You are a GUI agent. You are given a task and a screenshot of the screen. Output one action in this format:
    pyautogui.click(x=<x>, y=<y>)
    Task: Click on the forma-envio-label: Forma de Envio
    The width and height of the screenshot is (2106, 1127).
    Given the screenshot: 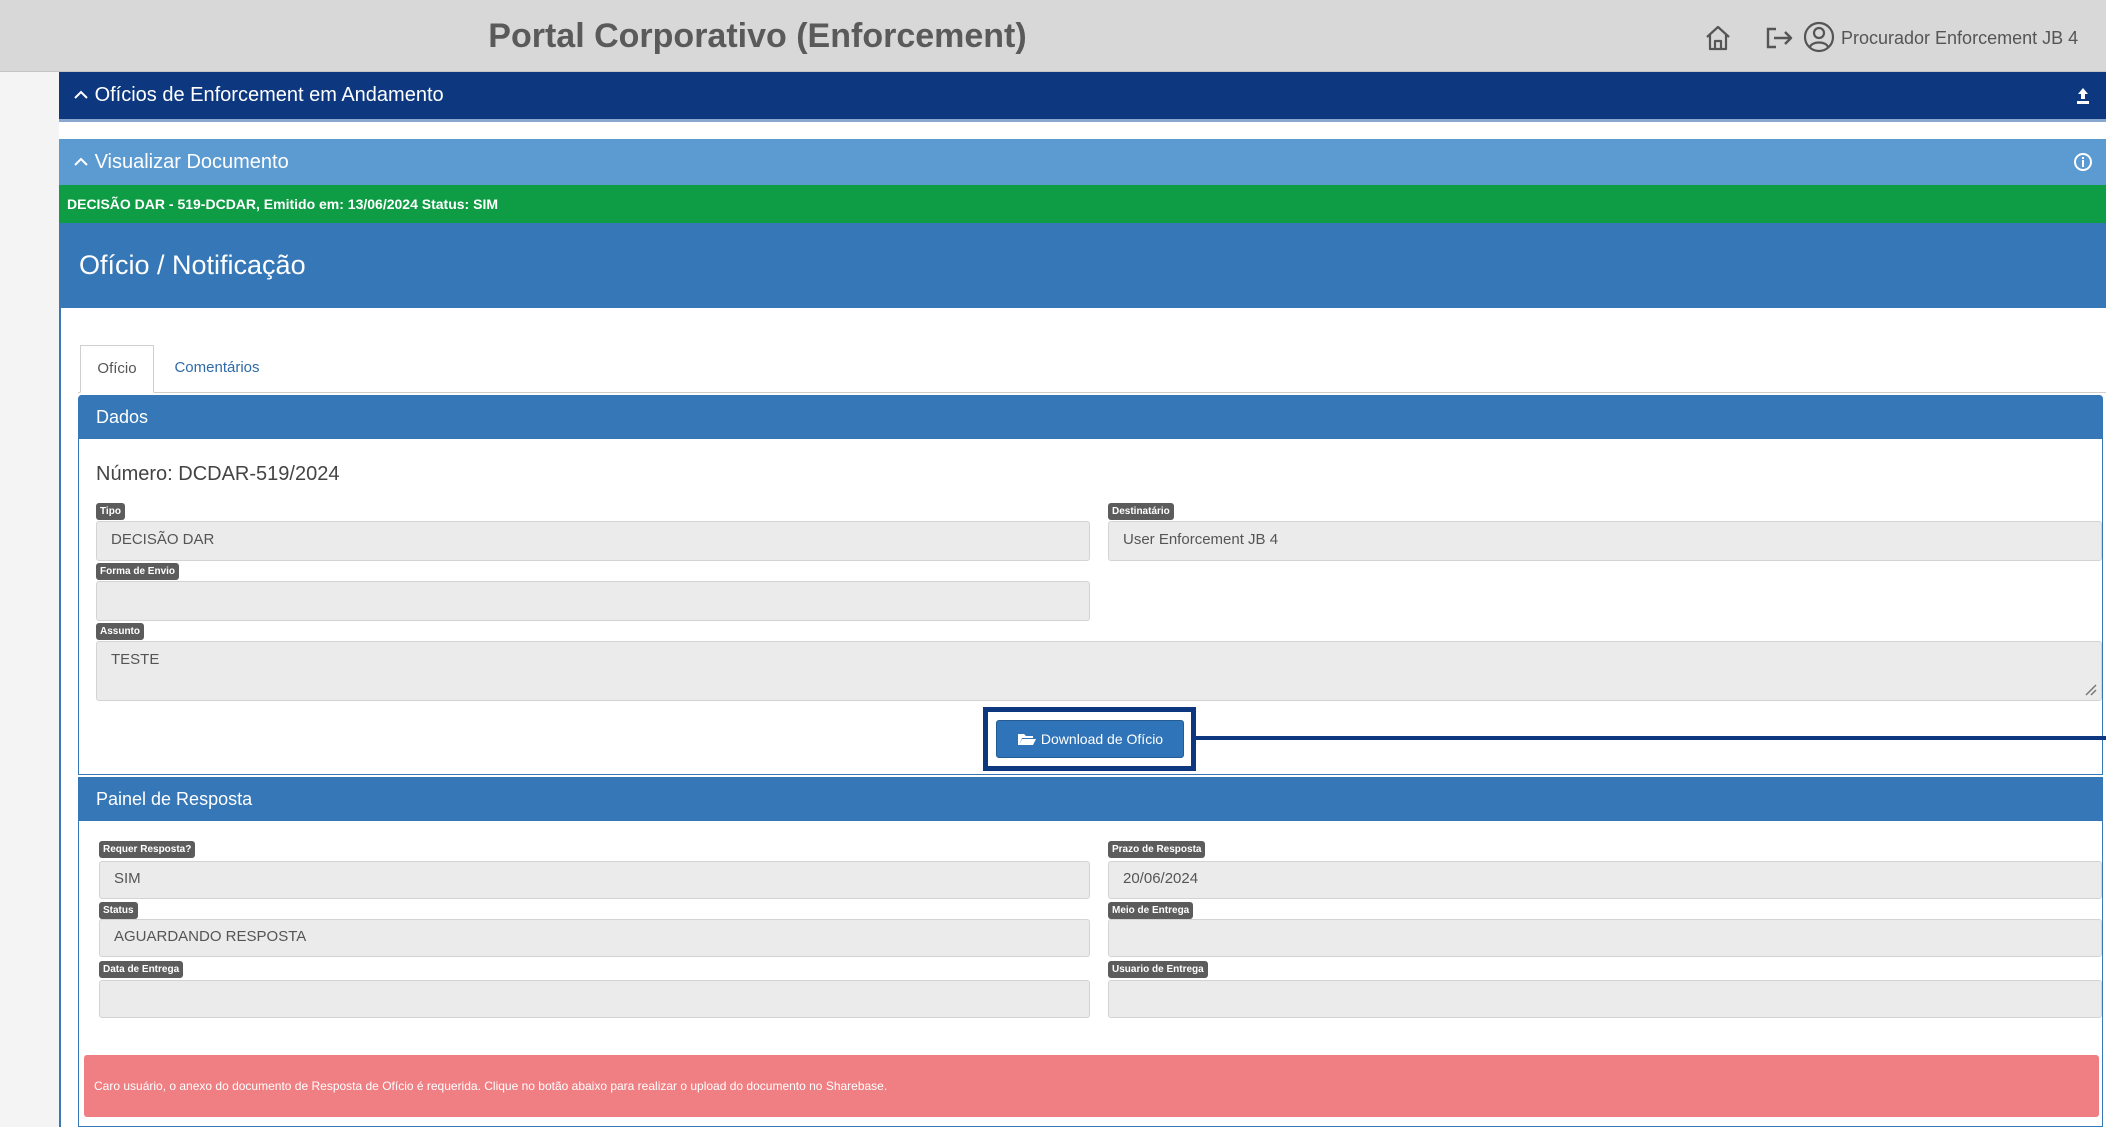 What is the action you would take?
    pyautogui.click(x=138, y=571)
    